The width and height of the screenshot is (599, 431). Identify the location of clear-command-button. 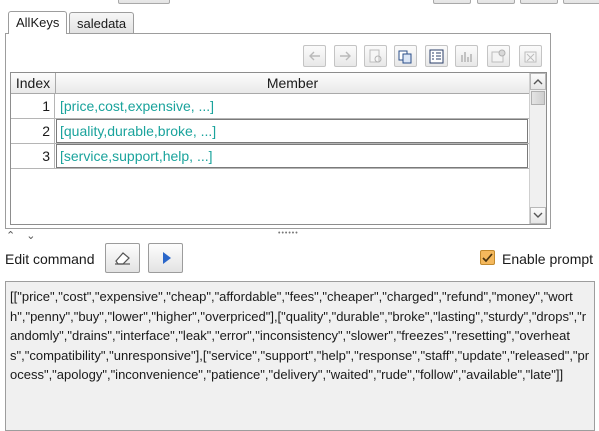
(122, 258).